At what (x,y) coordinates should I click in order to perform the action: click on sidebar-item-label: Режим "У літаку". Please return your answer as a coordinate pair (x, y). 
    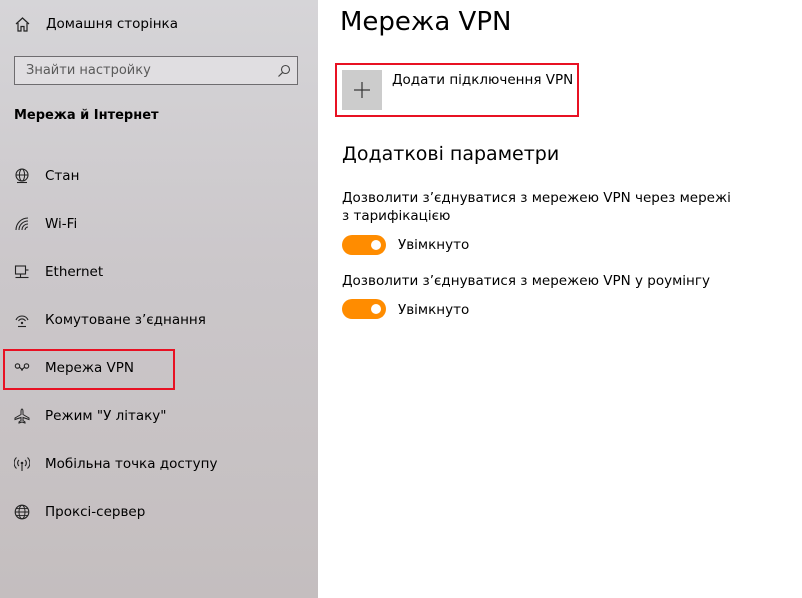
    Looking at the image, I should click on (106, 416).